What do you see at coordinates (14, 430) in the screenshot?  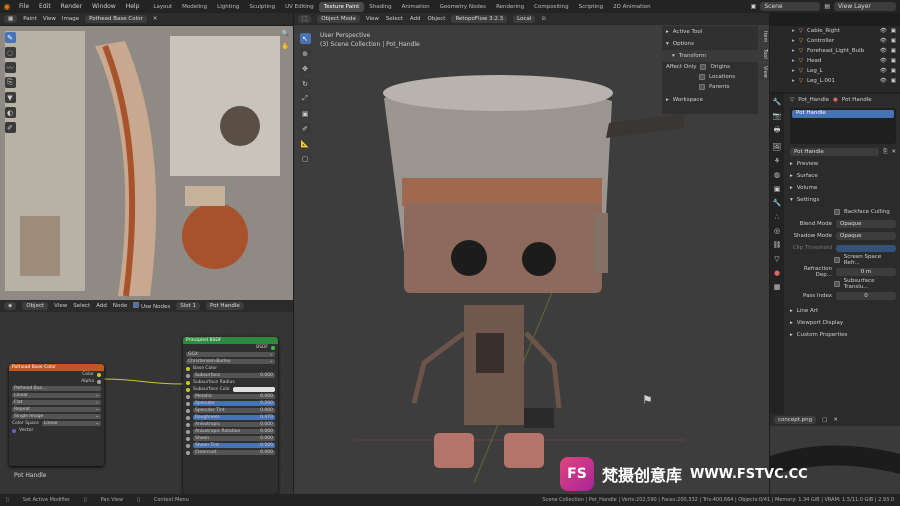 I see `vector-socket` at bounding box center [14, 430].